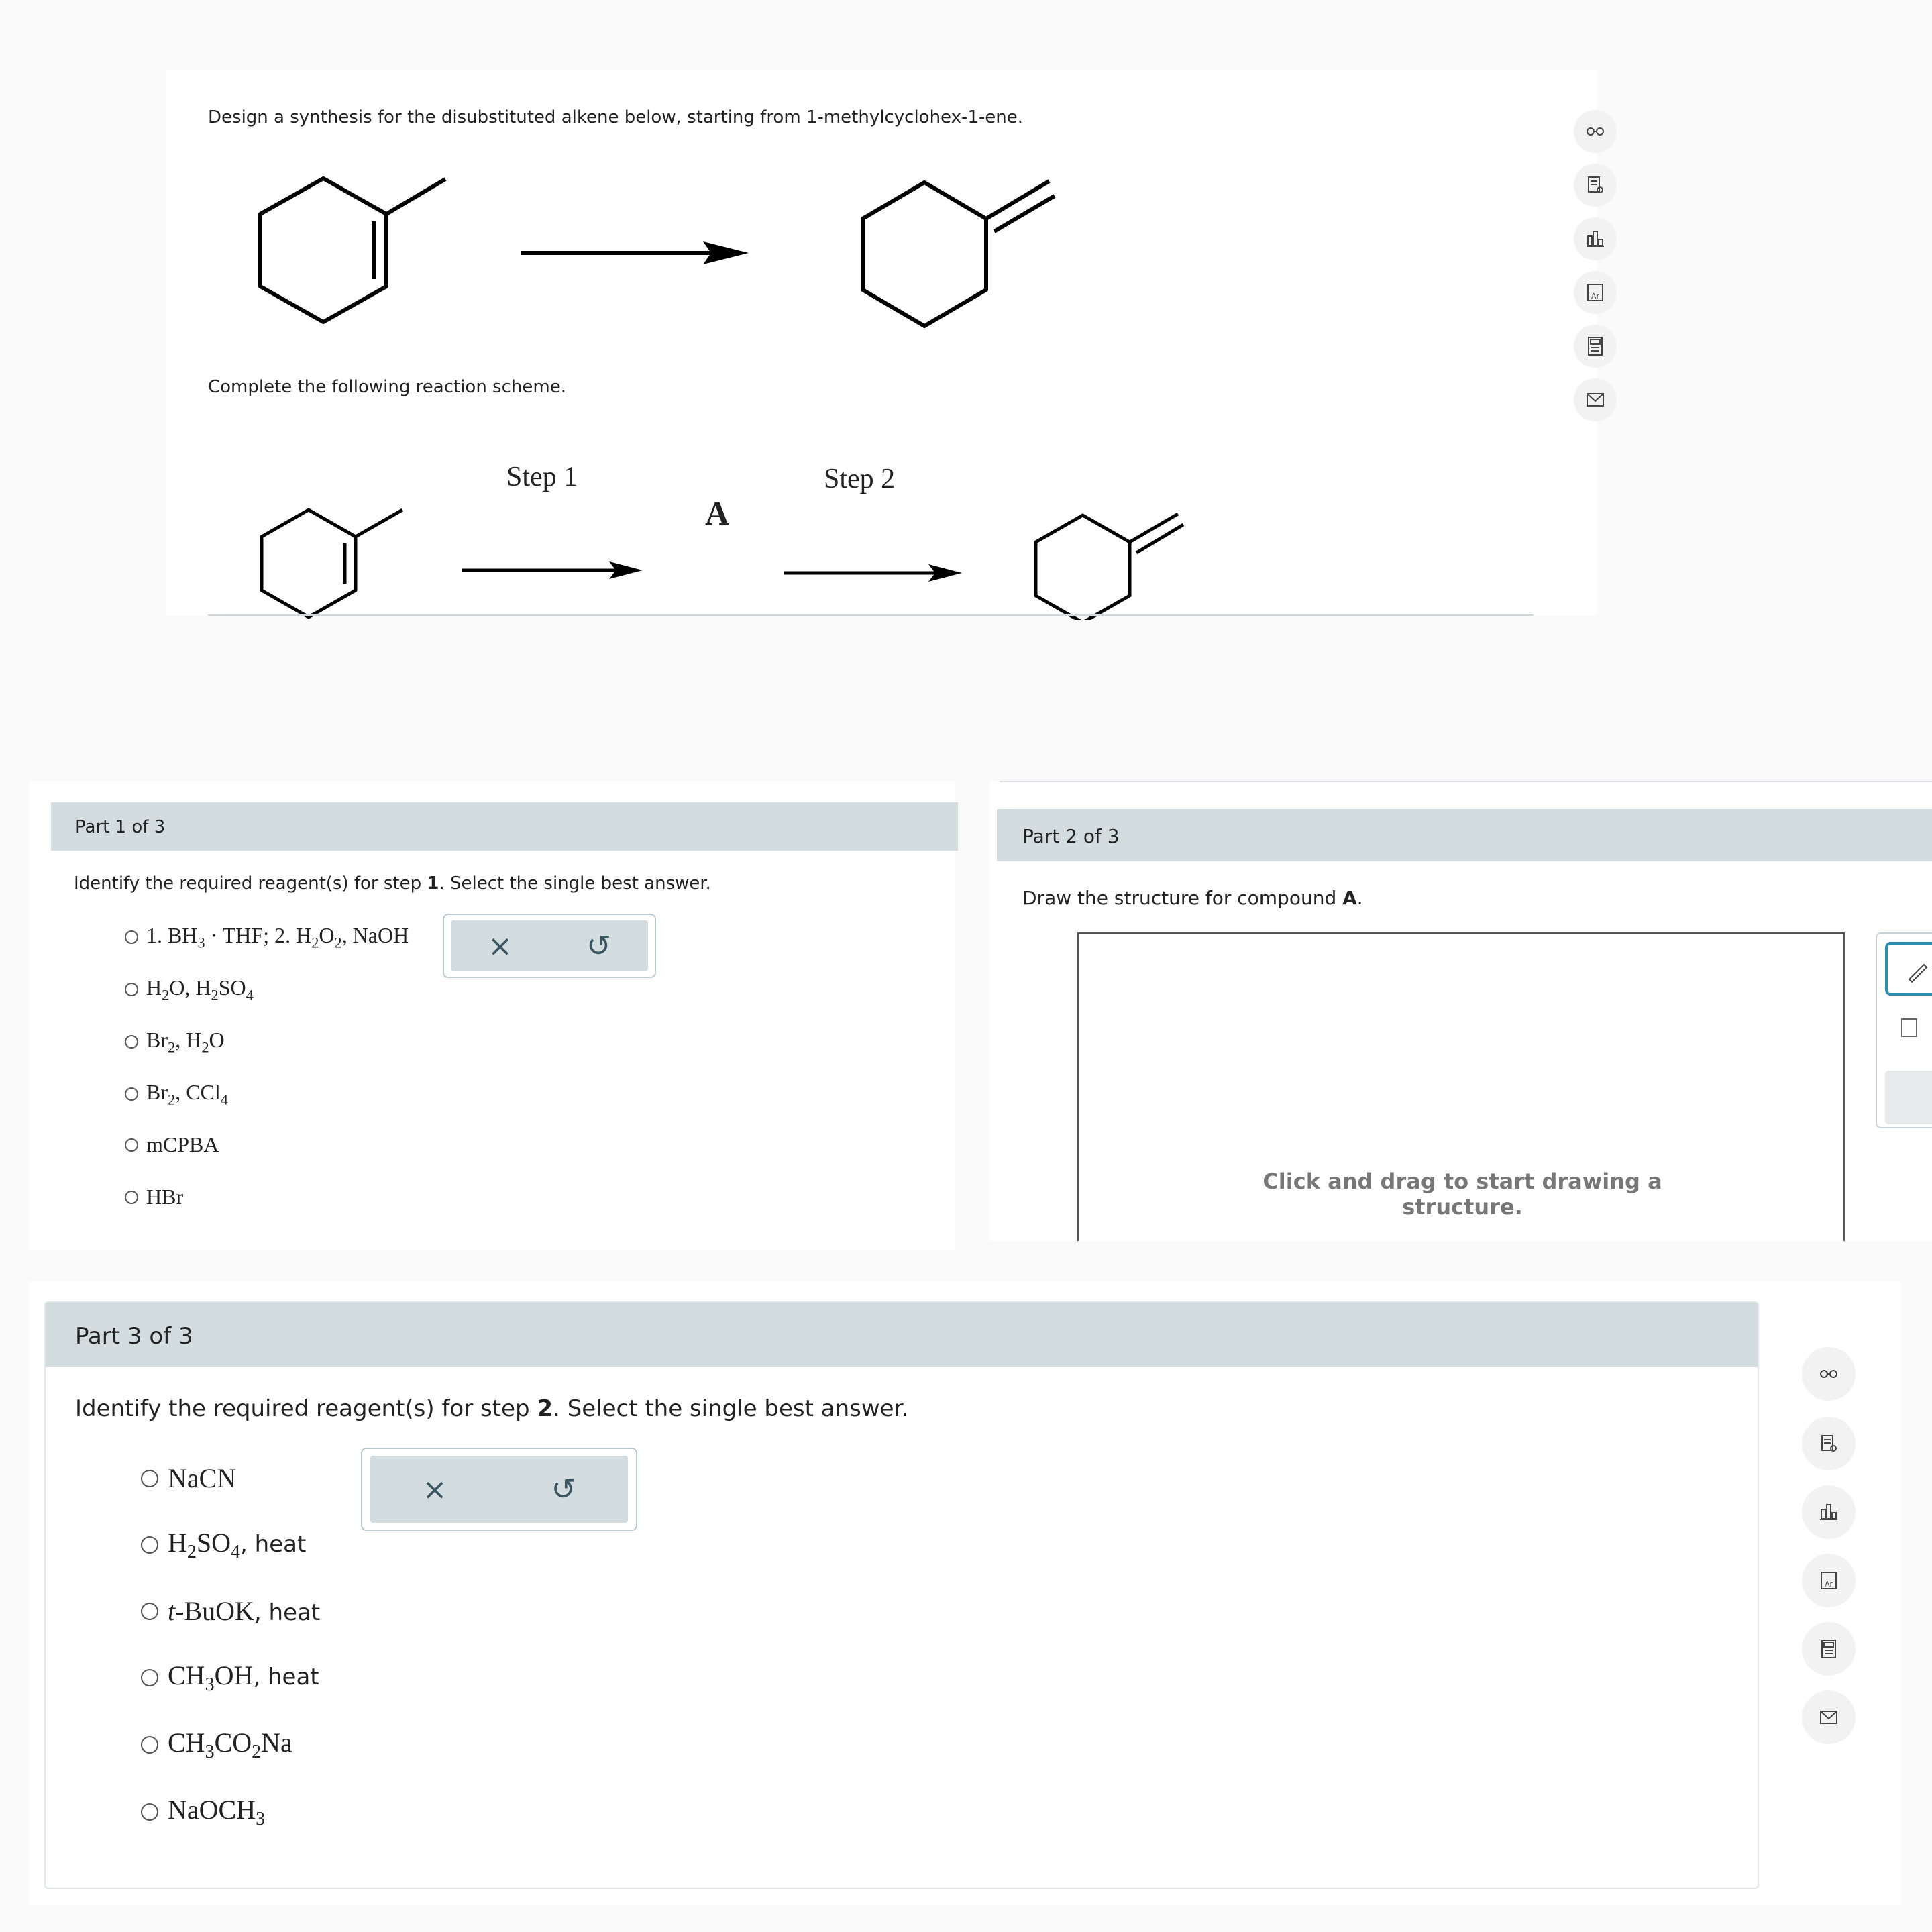 This screenshot has height=1932, width=1932. What do you see at coordinates (1909, 1027) in the screenshot?
I see `select-tool-button` at bounding box center [1909, 1027].